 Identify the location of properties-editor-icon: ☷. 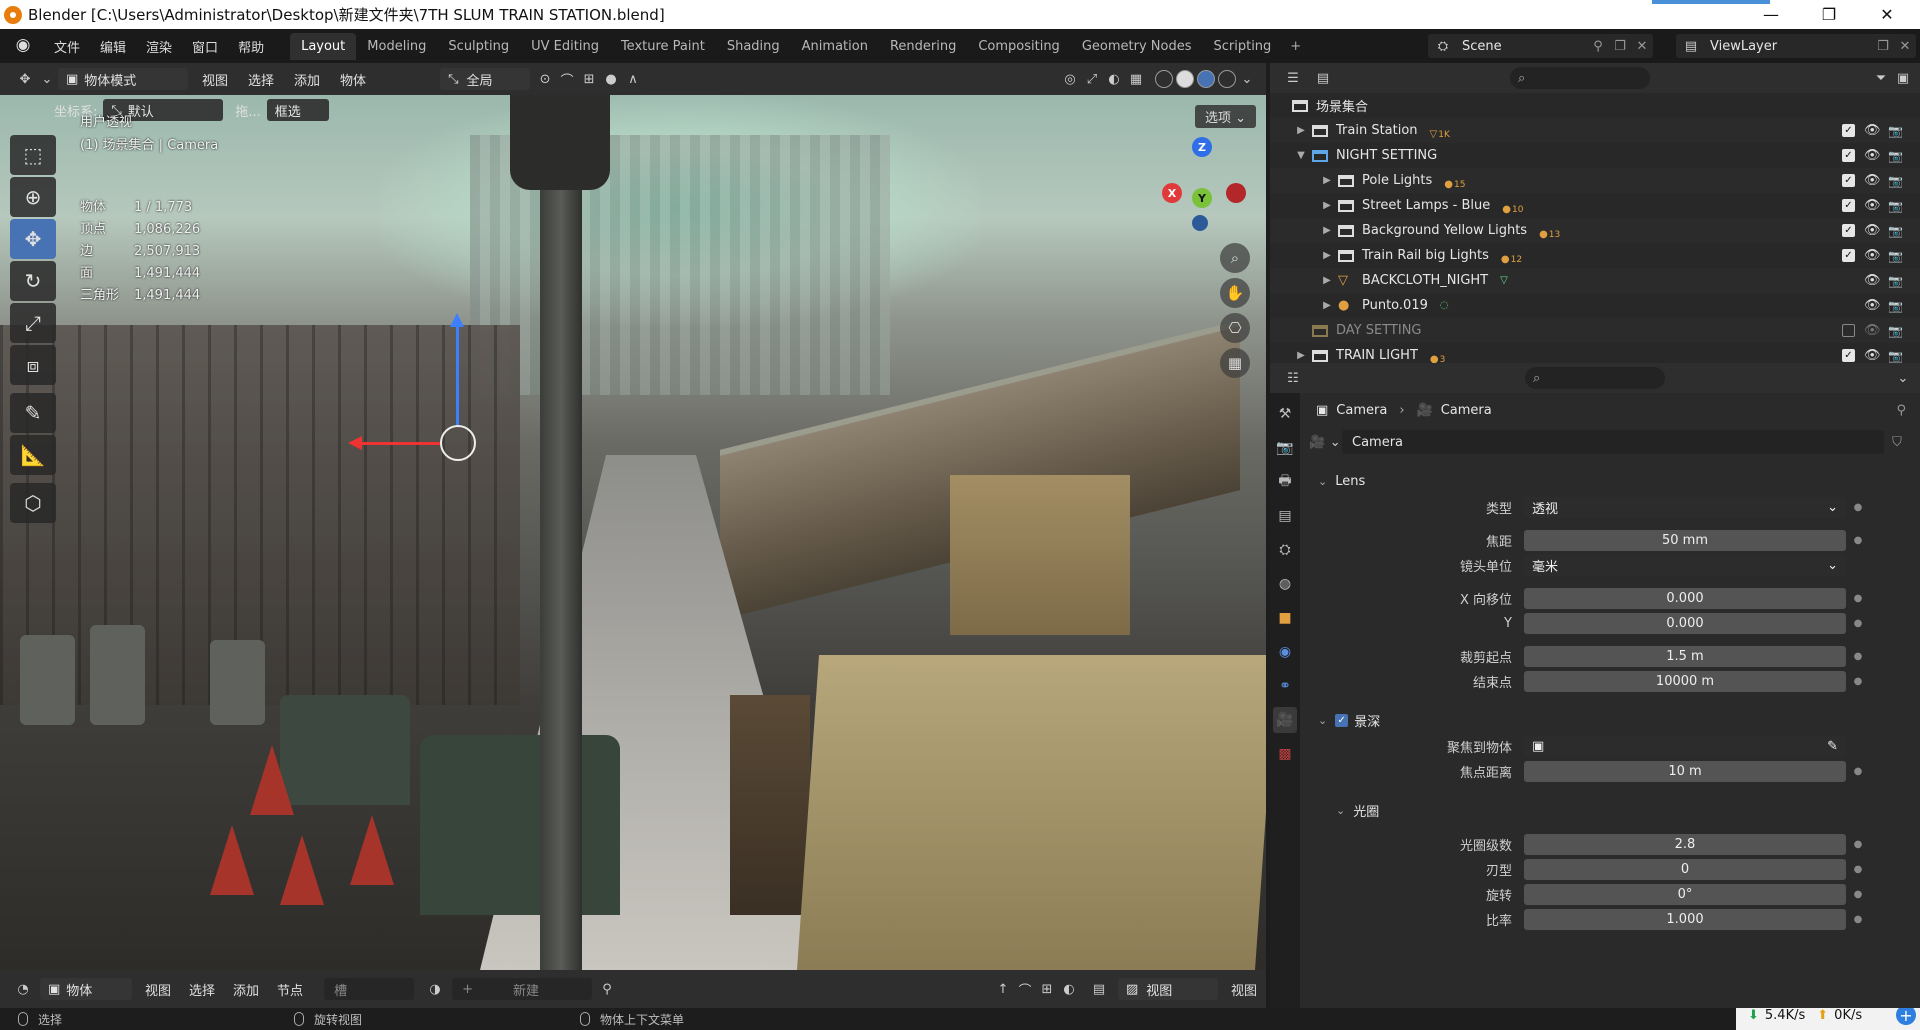
(1293, 378).